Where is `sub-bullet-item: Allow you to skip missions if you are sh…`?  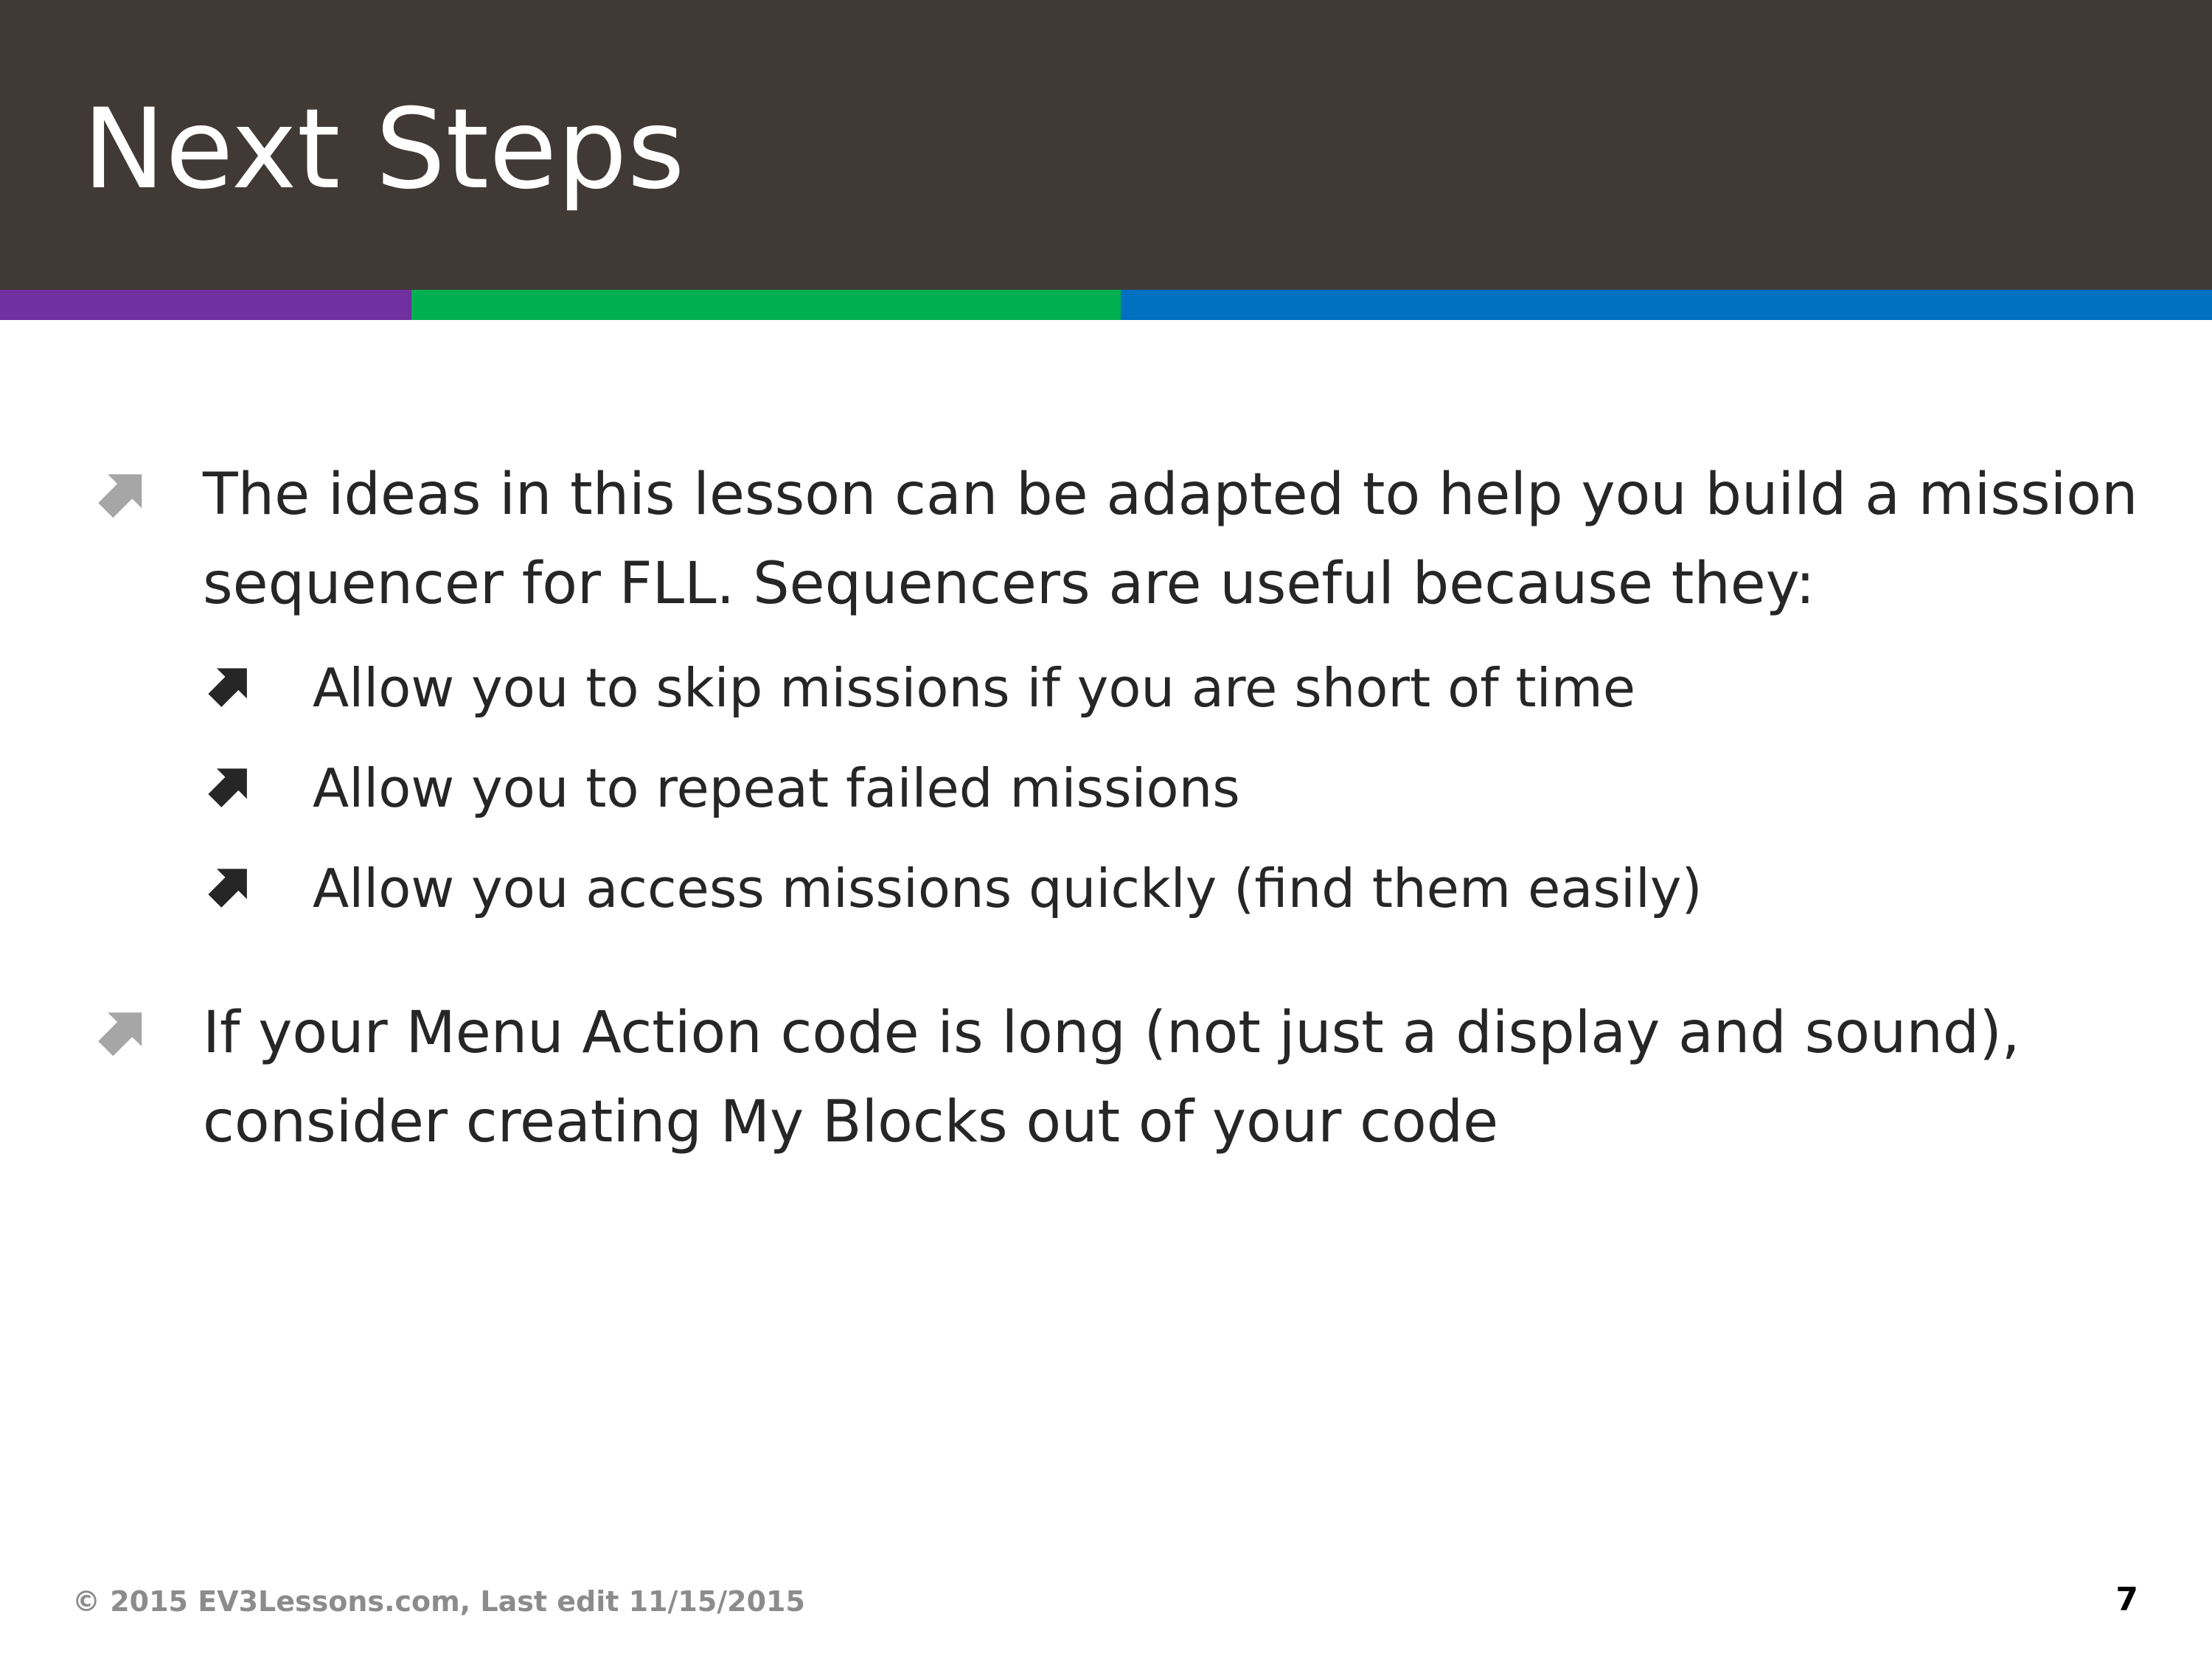
sub-bullet-item: Allow you to skip missions if you are sh… is located at coordinates (974, 688).